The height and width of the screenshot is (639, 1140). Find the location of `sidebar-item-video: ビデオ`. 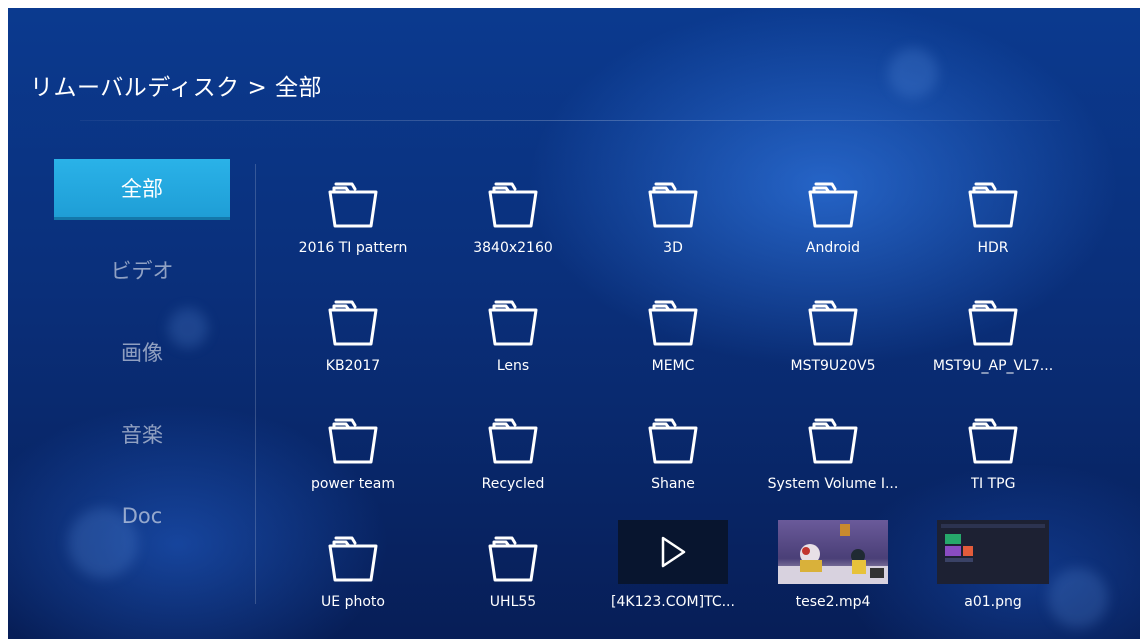

sidebar-item-video: ビデオ is located at coordinates (142, 270).